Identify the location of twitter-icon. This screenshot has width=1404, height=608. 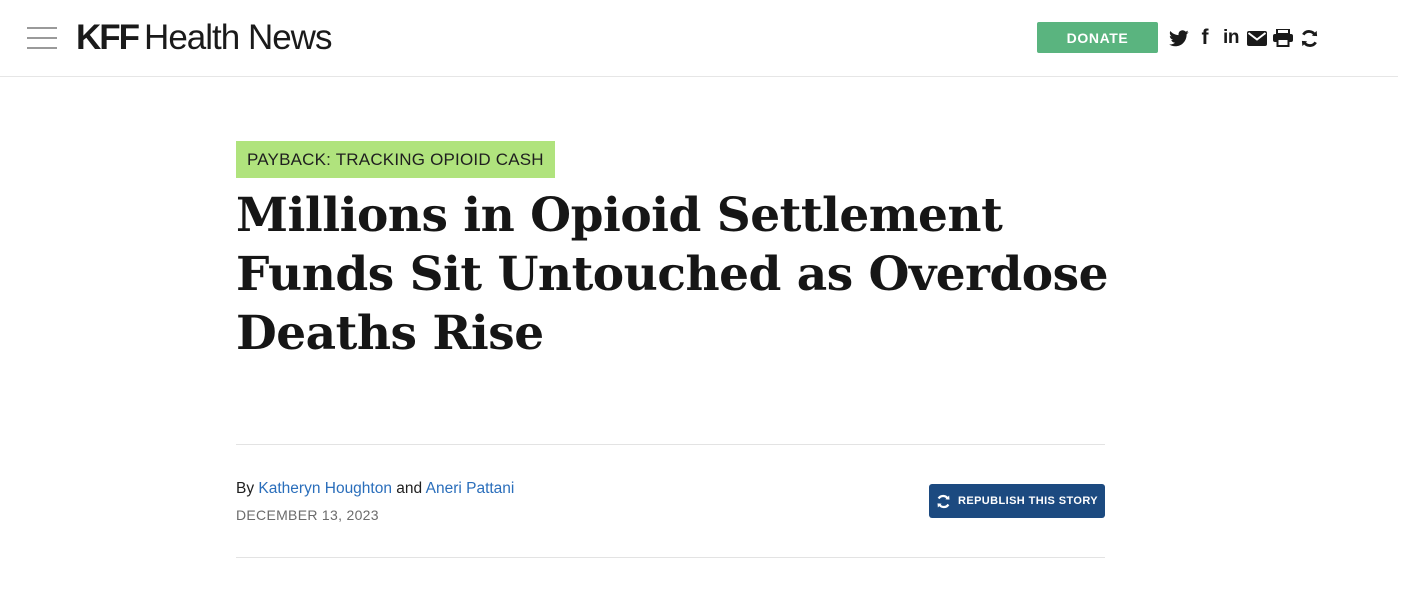
(1179, 38).